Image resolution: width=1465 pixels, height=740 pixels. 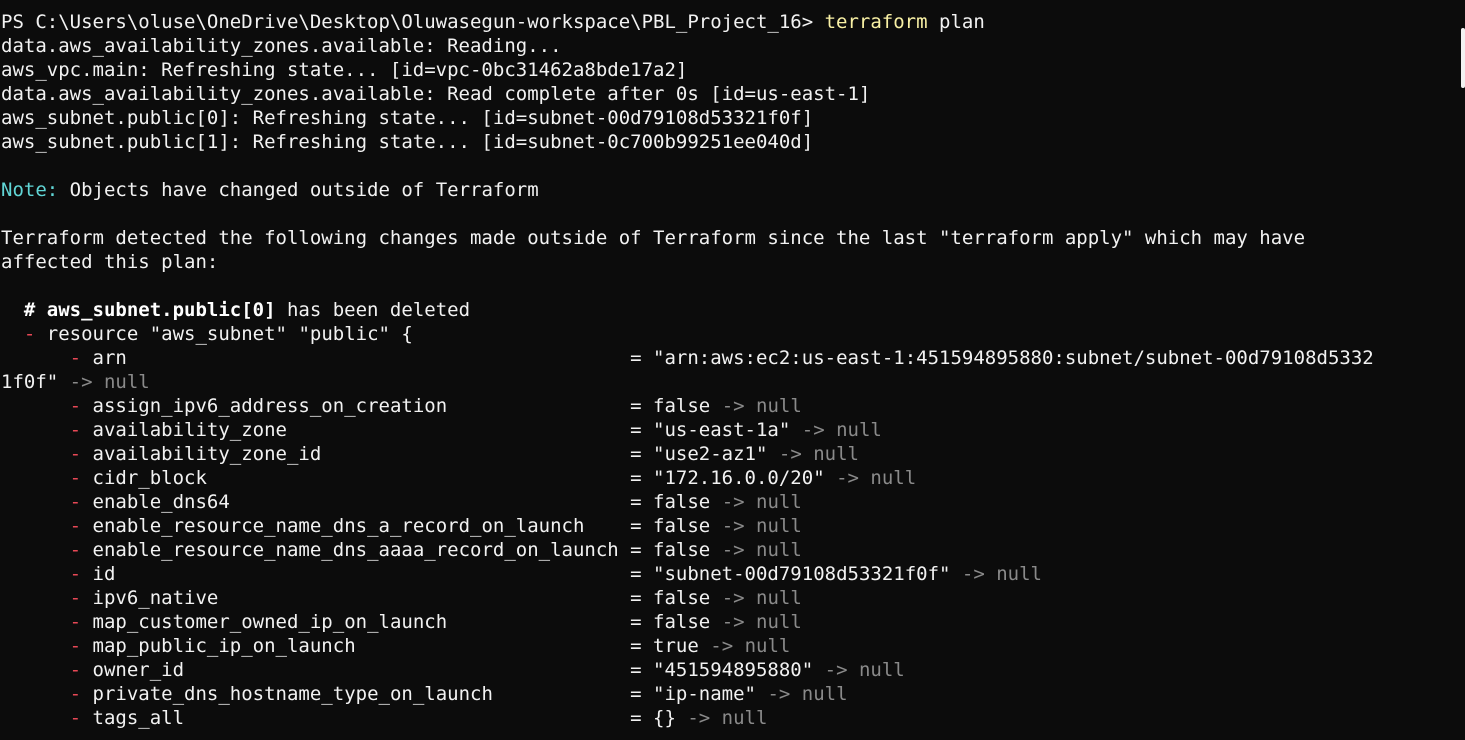 What do you see at coordinates (726, 478) in the screenshot?
I see `terminal-line: - cidr_block = "172.16.0.0/20" -> null` at bounding box center [726, 478].